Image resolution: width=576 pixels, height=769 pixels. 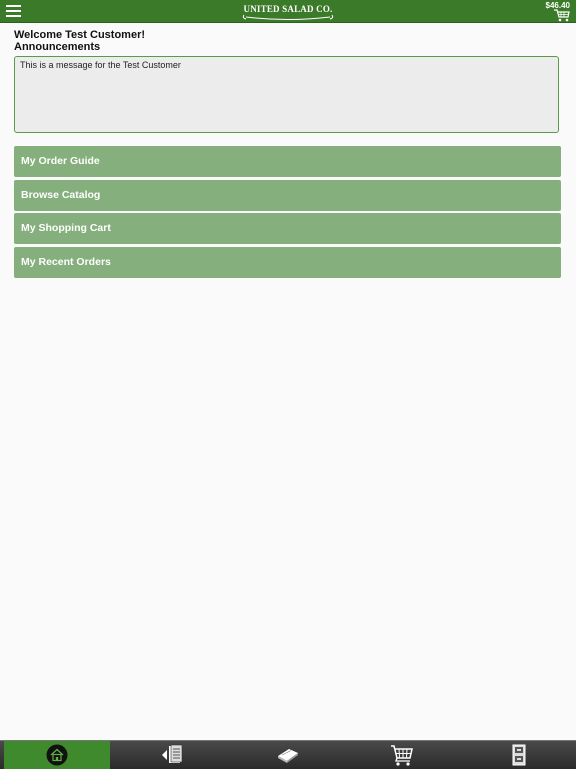 I want to click on header-cart-icon, so click(x=562, y=15).